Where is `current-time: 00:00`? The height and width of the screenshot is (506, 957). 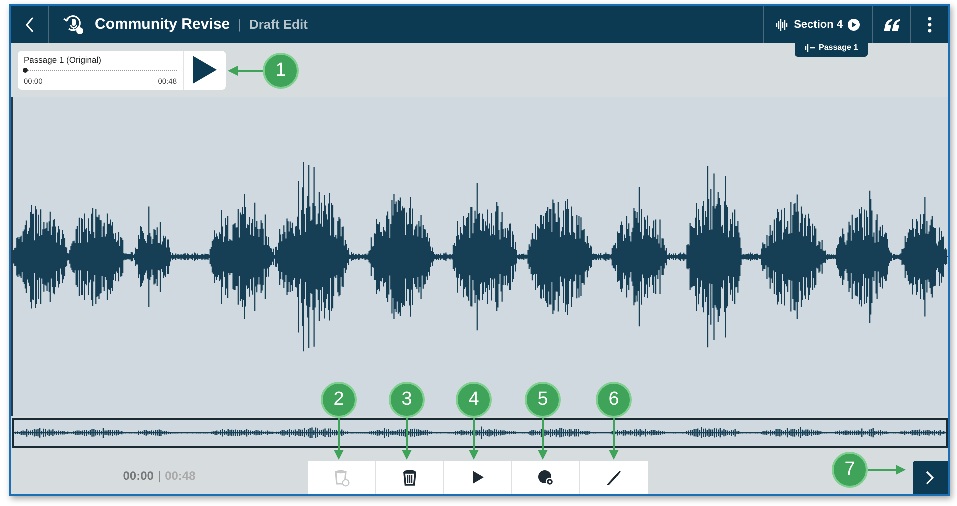
current-time: 00:00 is located at coordinates (138, 476).